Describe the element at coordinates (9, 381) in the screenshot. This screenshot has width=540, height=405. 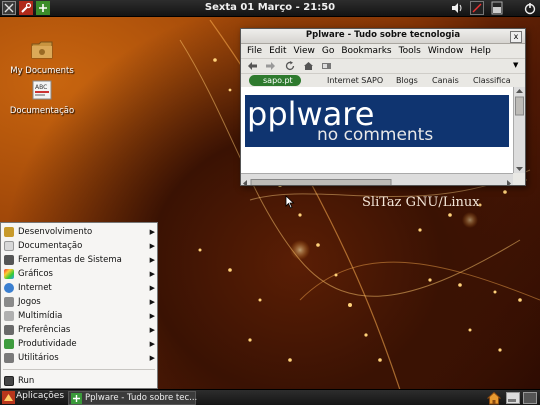
I see `run-icon` at that location.